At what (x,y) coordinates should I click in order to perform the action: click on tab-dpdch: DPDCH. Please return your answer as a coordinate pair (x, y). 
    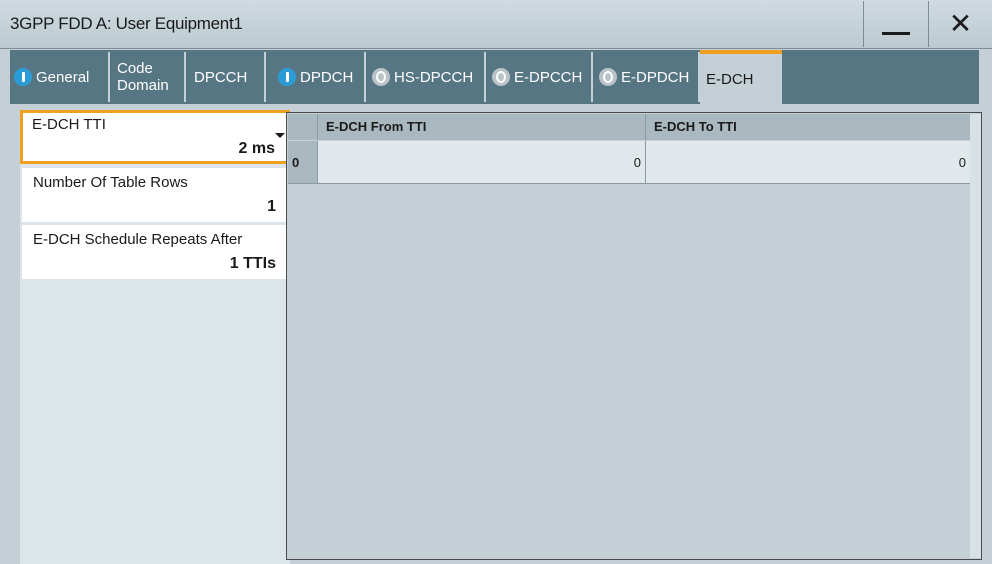
    Looking at the image, I should click on (316, 77).